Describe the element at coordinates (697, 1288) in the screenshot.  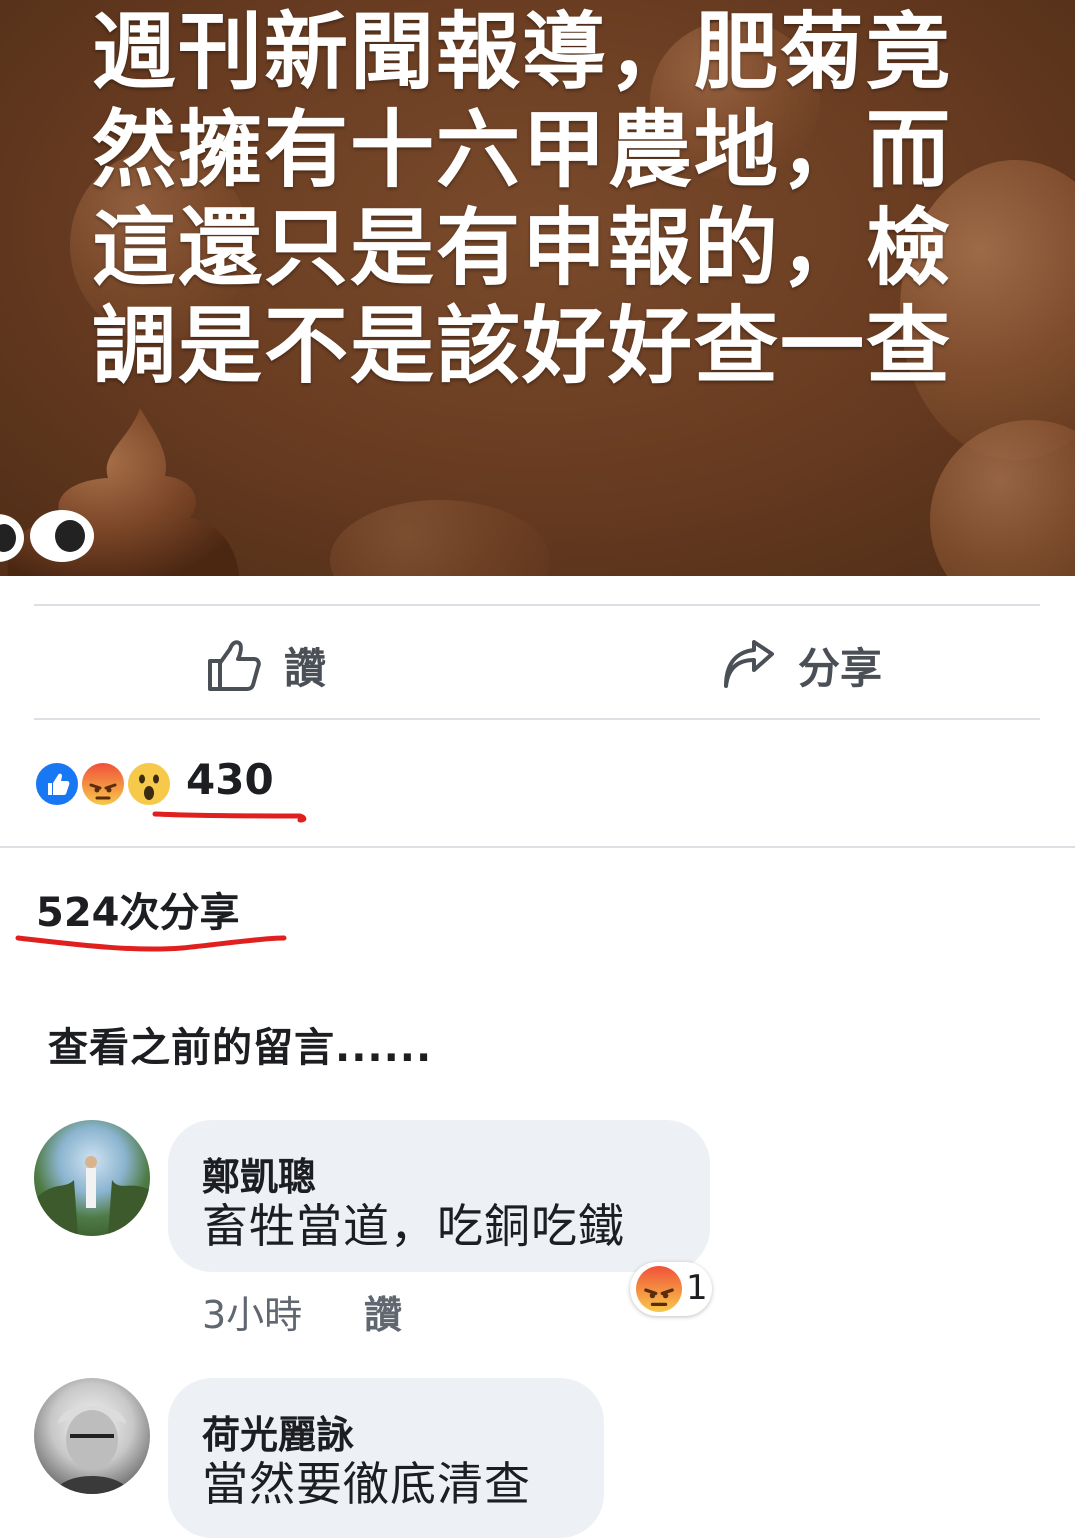
I see `reaction-count: 1` at that location.